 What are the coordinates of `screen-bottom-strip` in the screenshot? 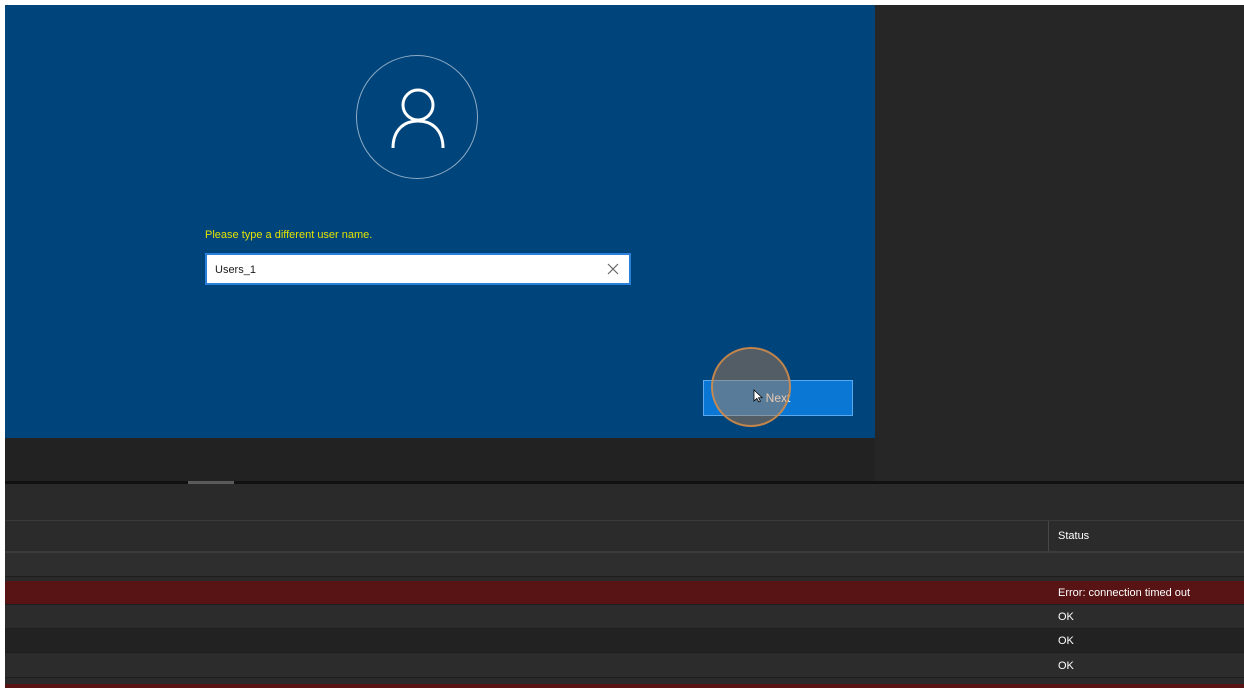 It's located at (440, 459).